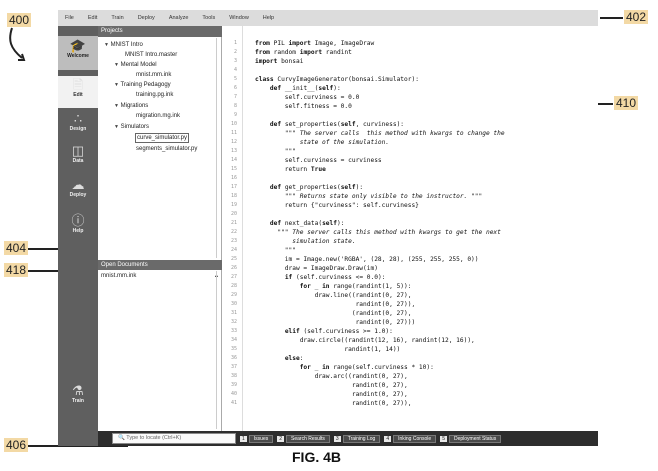  I want to click on line-number: 13, so click(233, 151).